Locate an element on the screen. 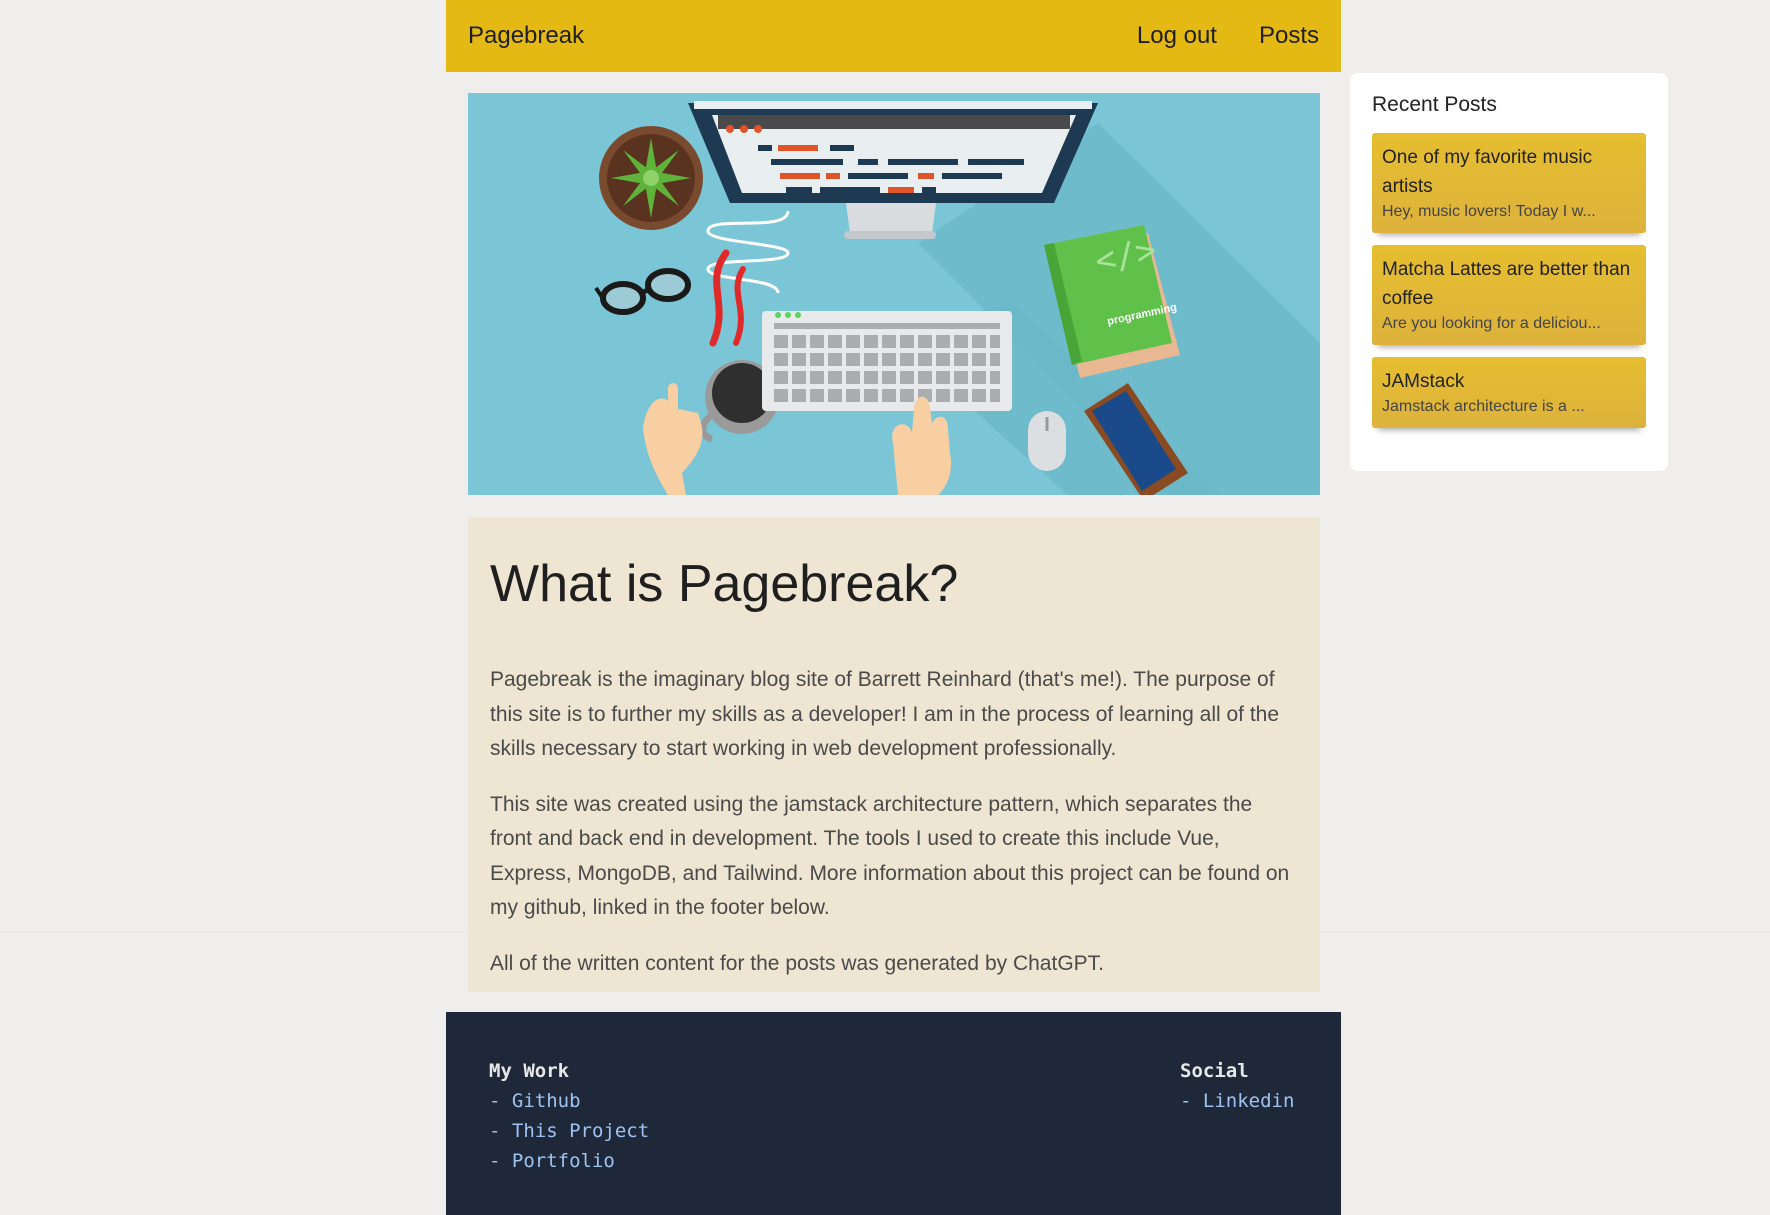 The image size is (1770, 1215). logout-link: Log out is located at coordinates (1177, 36).